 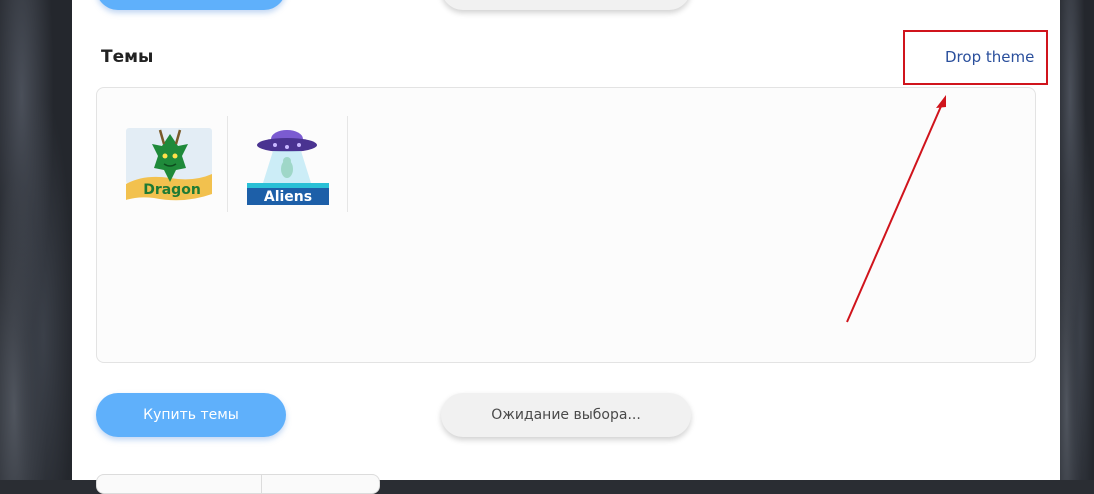 What do you see at coordinates (172, 190) in the screenshot?
I see `dragon-label: Dragon` at bounding box center [172, 190].